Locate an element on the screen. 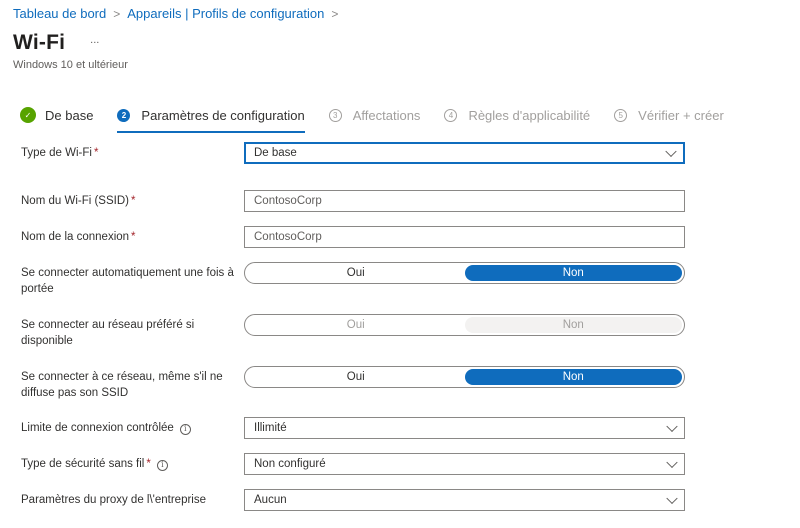  hidden-network-toggle: Oui Non is located at coordinates (464, 377).